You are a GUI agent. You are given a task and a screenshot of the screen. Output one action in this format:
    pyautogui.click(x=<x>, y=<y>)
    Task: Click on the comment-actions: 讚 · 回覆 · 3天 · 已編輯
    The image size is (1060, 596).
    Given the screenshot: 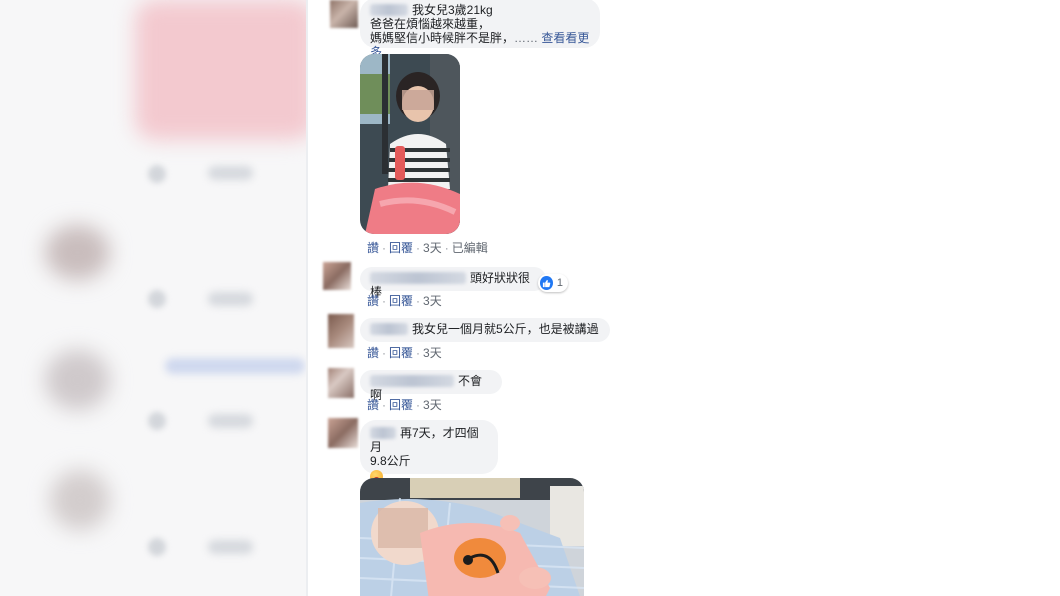 What is the action you would take?
    pyautogui.click(x=427, y=248)
    